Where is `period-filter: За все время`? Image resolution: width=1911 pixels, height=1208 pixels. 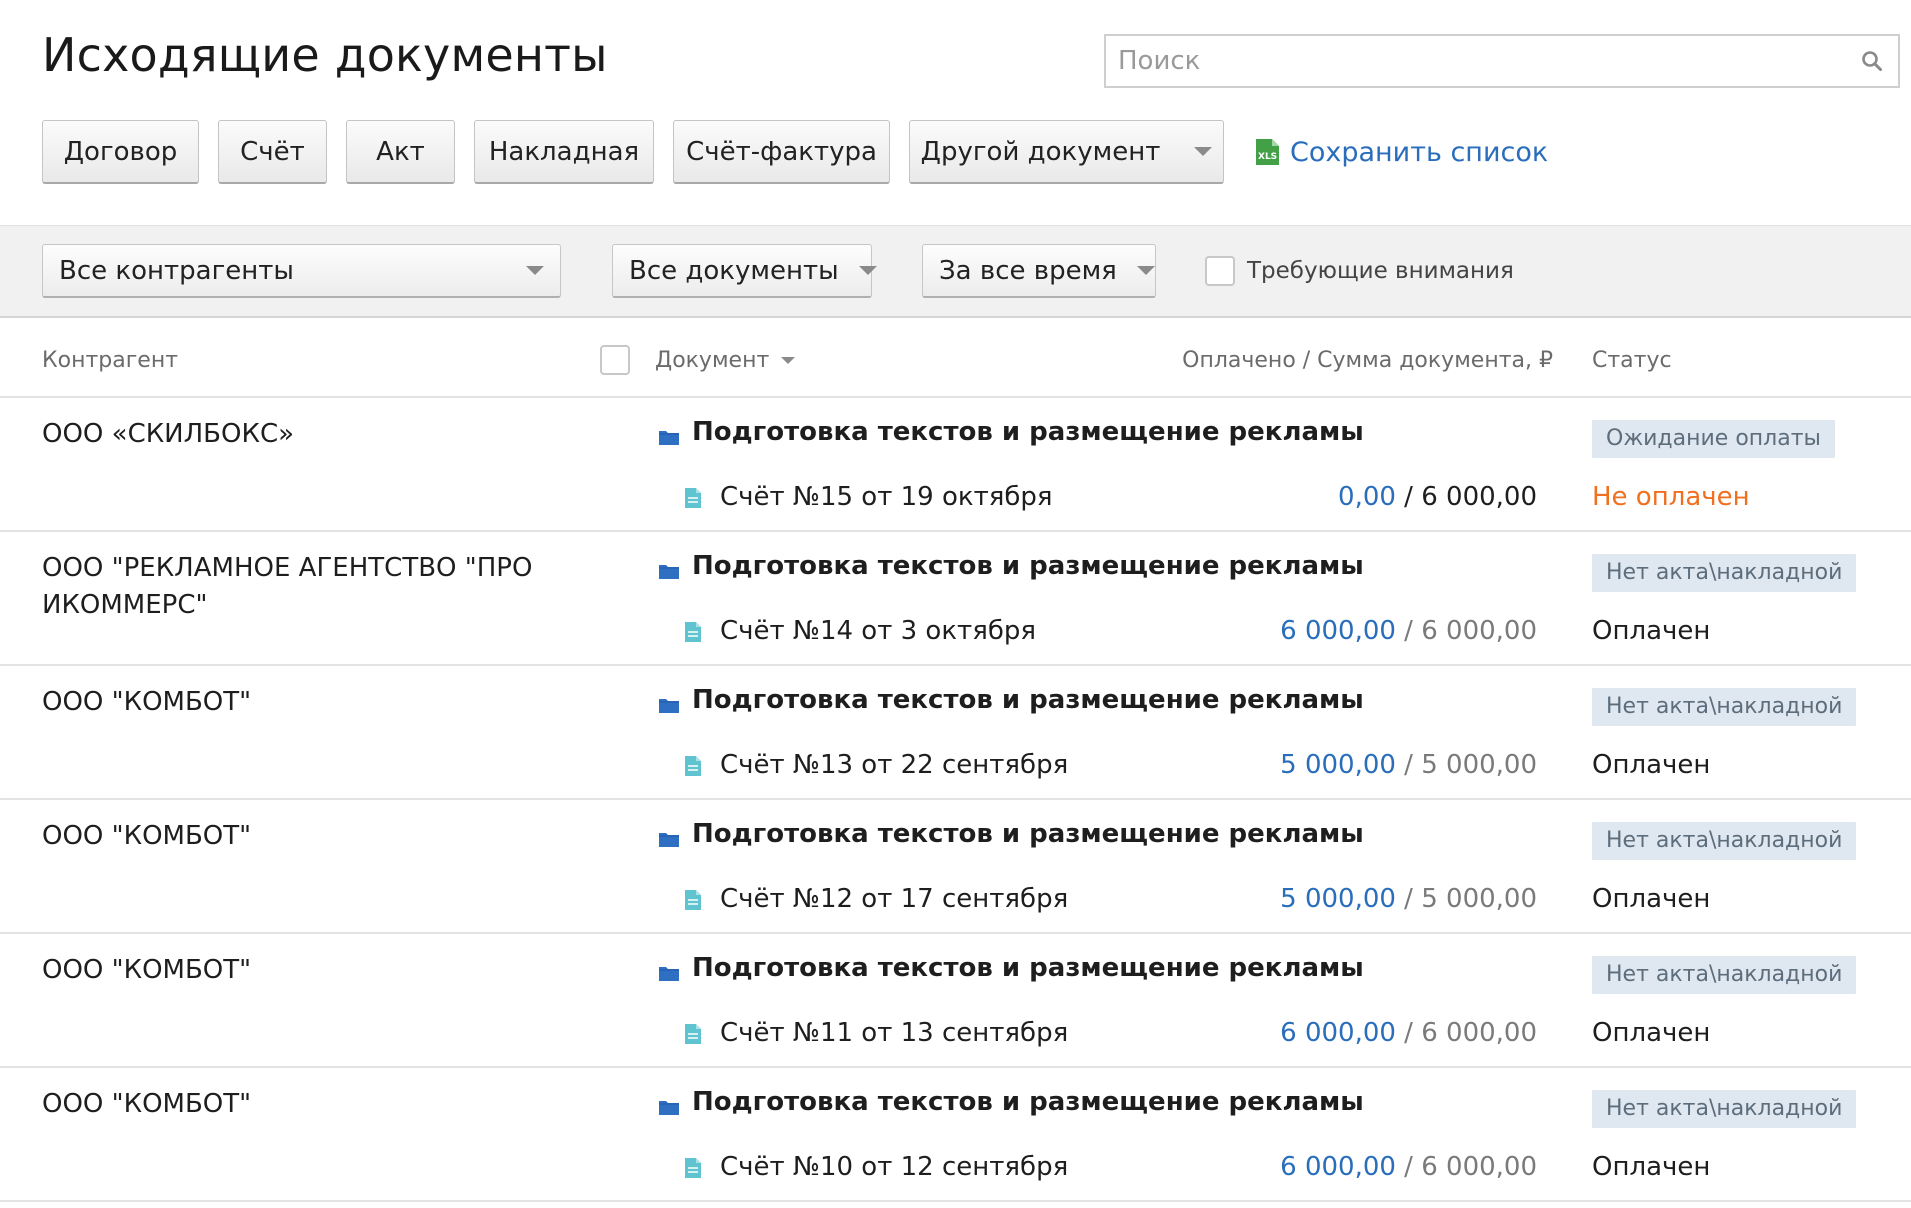 period-filter: За все время is located at coordinates (1039, 271).